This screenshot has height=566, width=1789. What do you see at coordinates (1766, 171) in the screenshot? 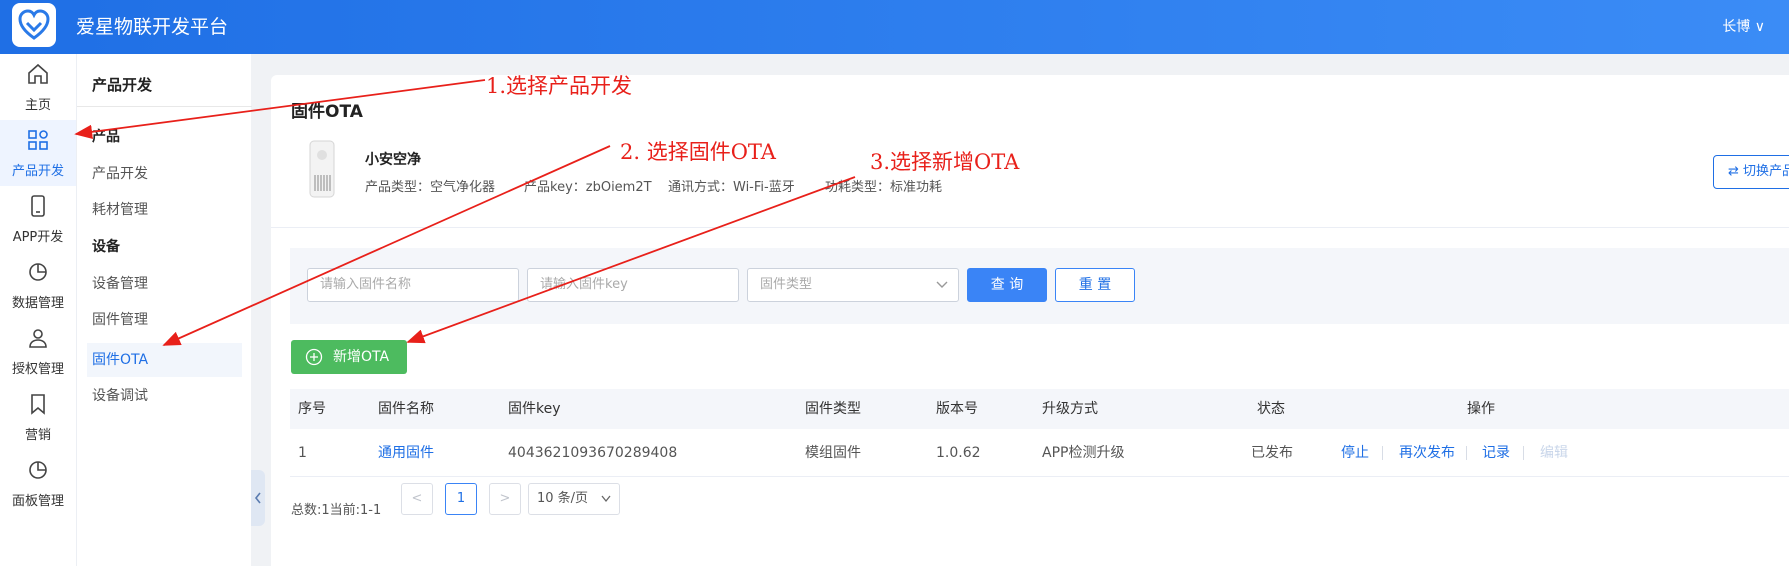
I see `switch-product-label: 切换产品` at bounding box center [1766, 171].